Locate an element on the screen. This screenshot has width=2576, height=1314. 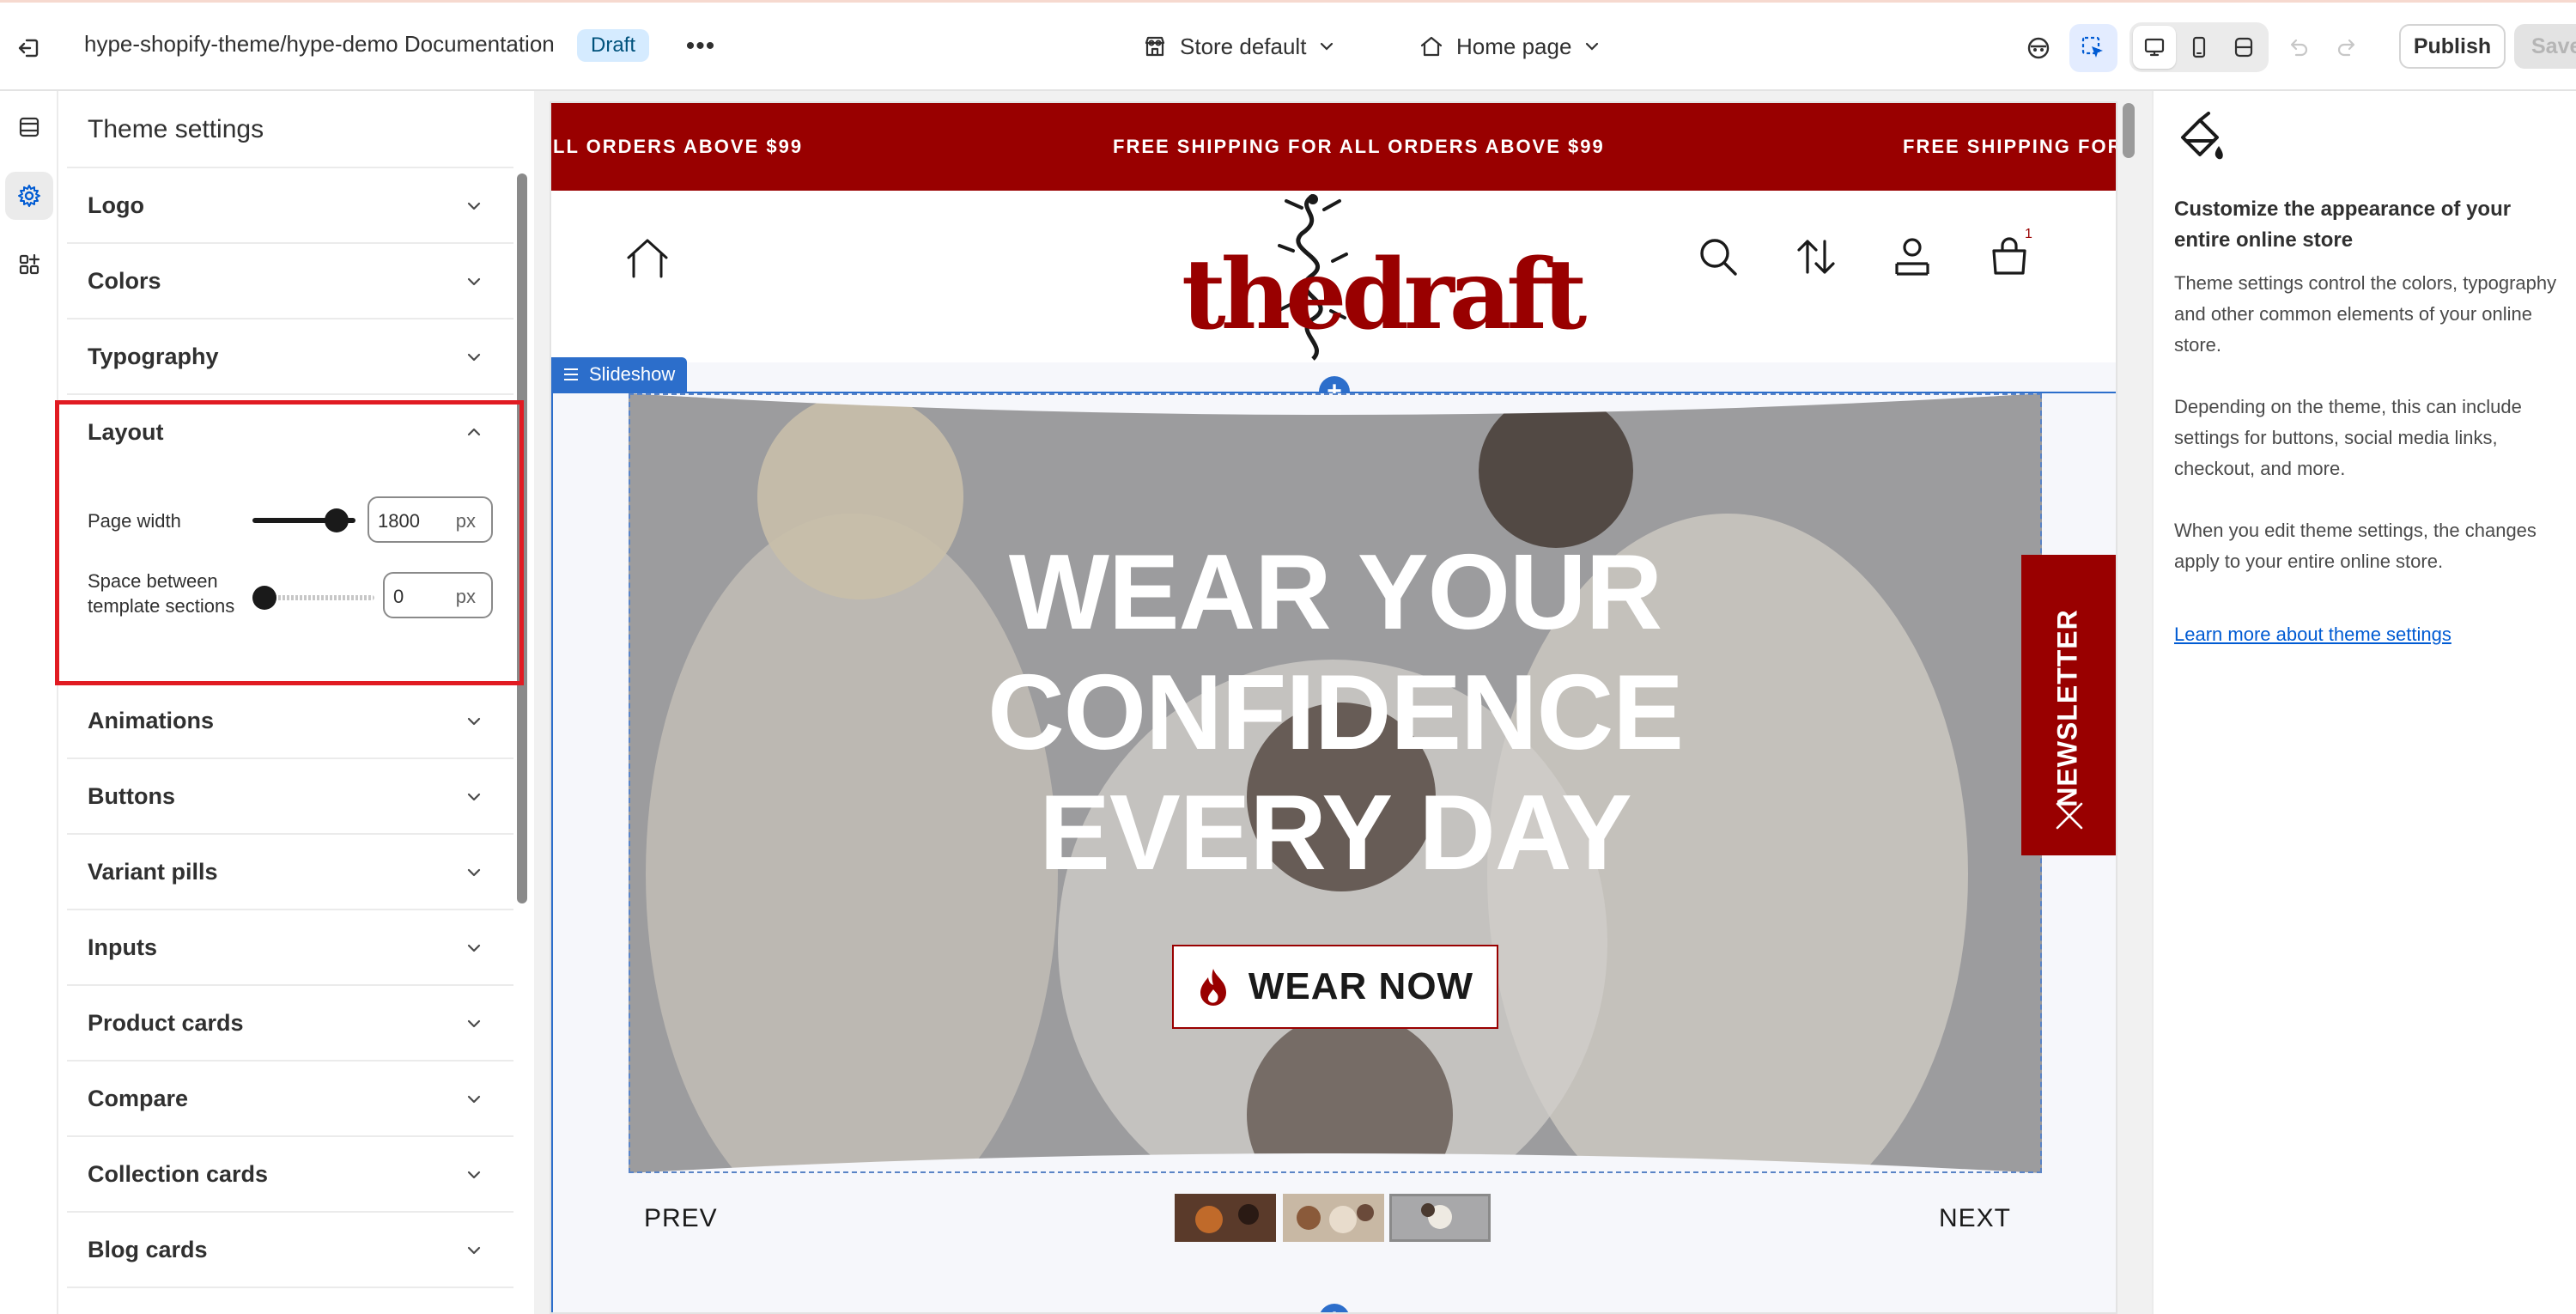
exit-button is located at coordinates (29, 48).